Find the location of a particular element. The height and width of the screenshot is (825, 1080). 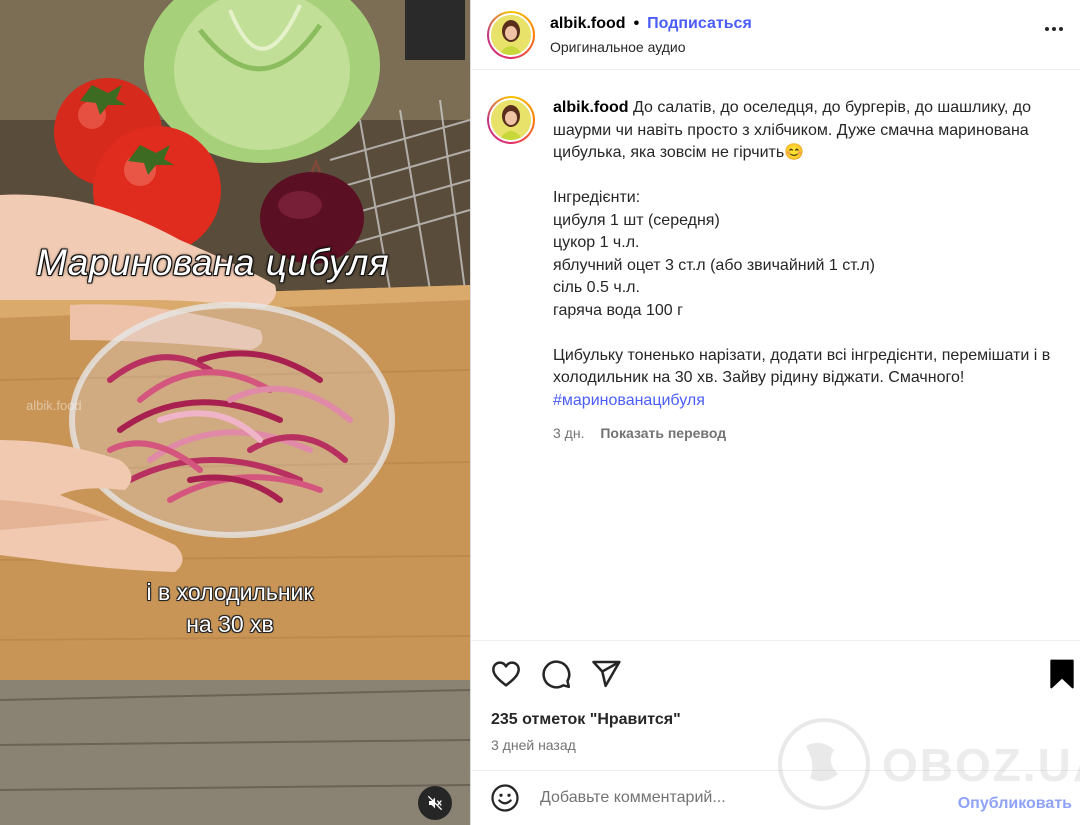

ingredients-title: Інгредієнти: is located at coordinates (597, 197).